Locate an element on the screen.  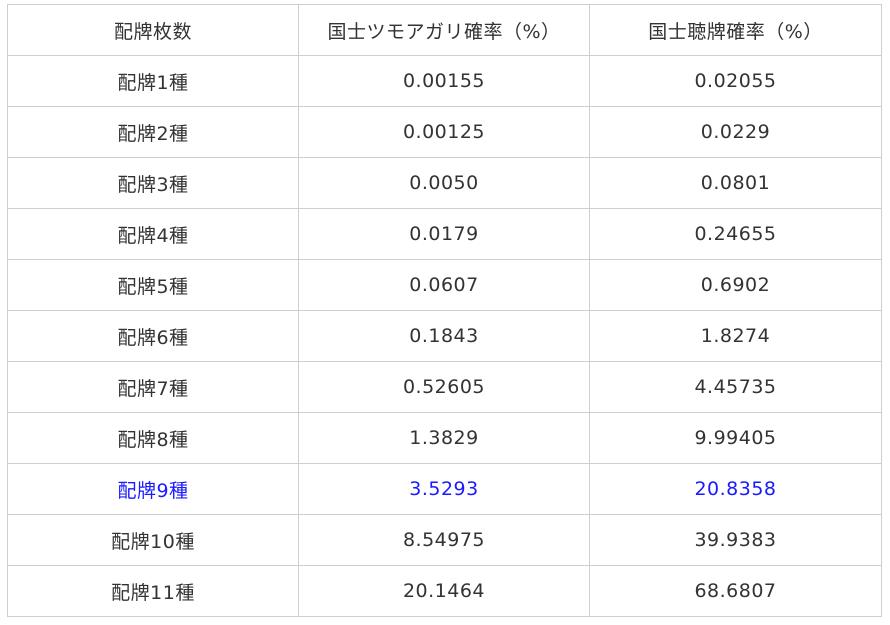
table-row: 配牌10種 8.54975 39.9383 is located at coordinates (444, 540).